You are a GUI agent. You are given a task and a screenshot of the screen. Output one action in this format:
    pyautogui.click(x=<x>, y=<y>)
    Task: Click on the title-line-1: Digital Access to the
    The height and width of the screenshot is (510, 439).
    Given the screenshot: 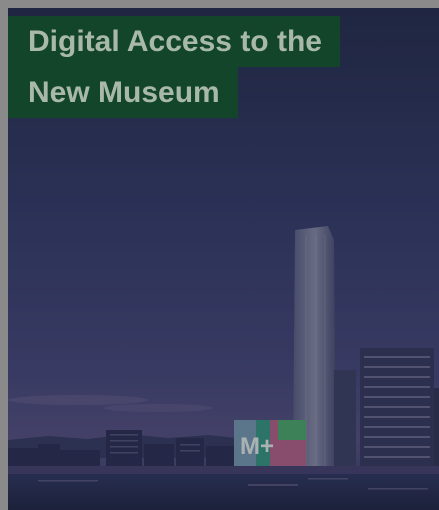 What is the action you would take?
    pyautogui.click(x=174, y=41)
    